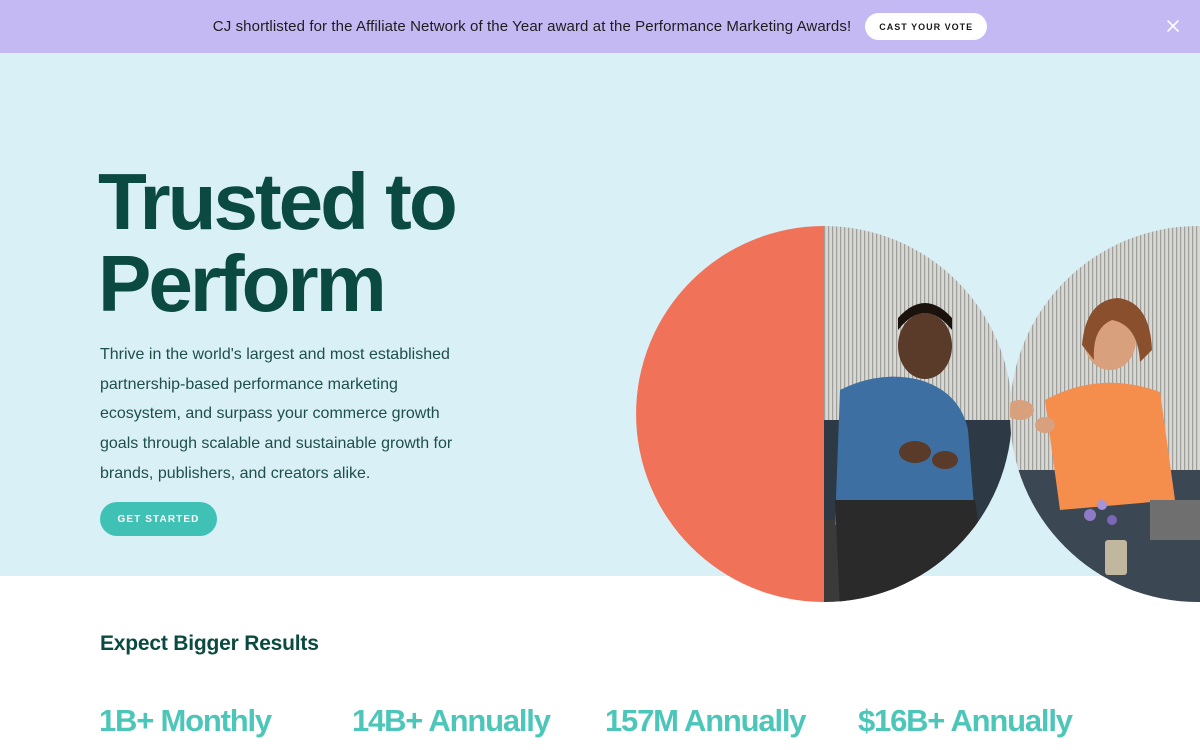  What do you see at coordinates (185, 720) in the screenshot?
I see `stat-monthly: 1B+ Monthly` at bounding box center [185, 720].